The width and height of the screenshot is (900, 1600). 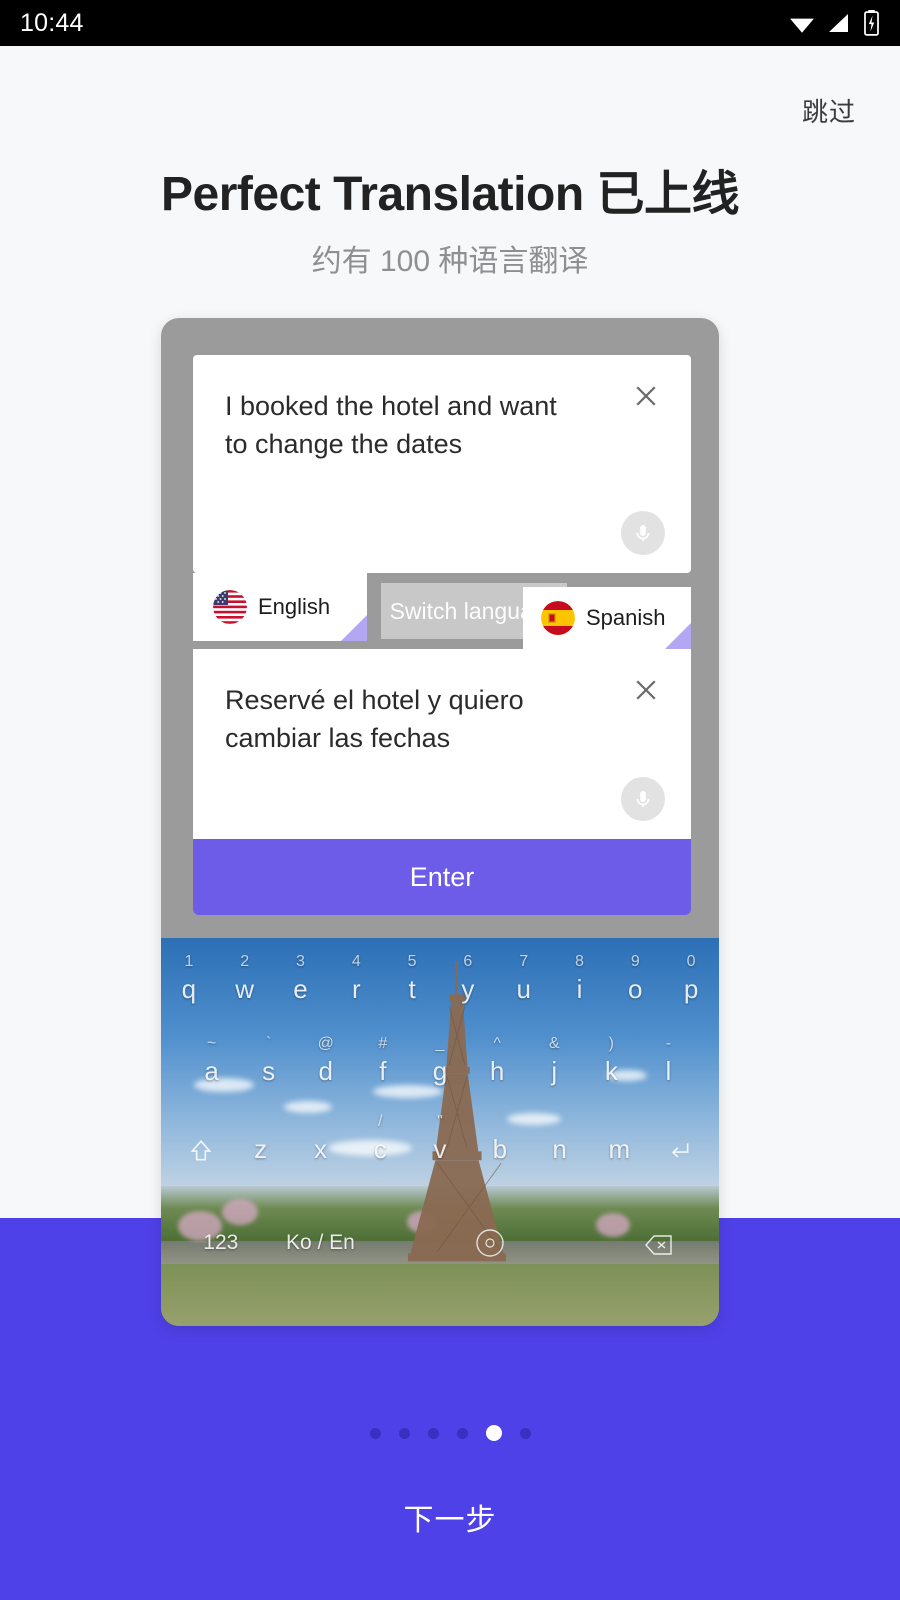 What do you see at coordinates (383, 1071) in the screenshot?
I see `key-label: f` at bounding box center [383, 1071].